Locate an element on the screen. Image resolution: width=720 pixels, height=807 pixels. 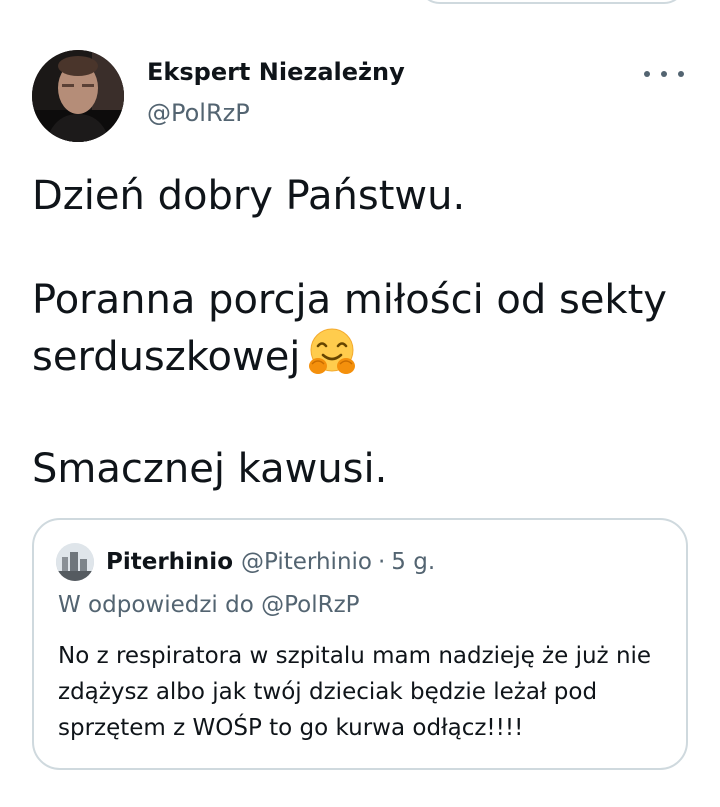
quoted-tweet-header: Piterhinio @Piterhinio · 5 g. is located at coordinates (245, 562).